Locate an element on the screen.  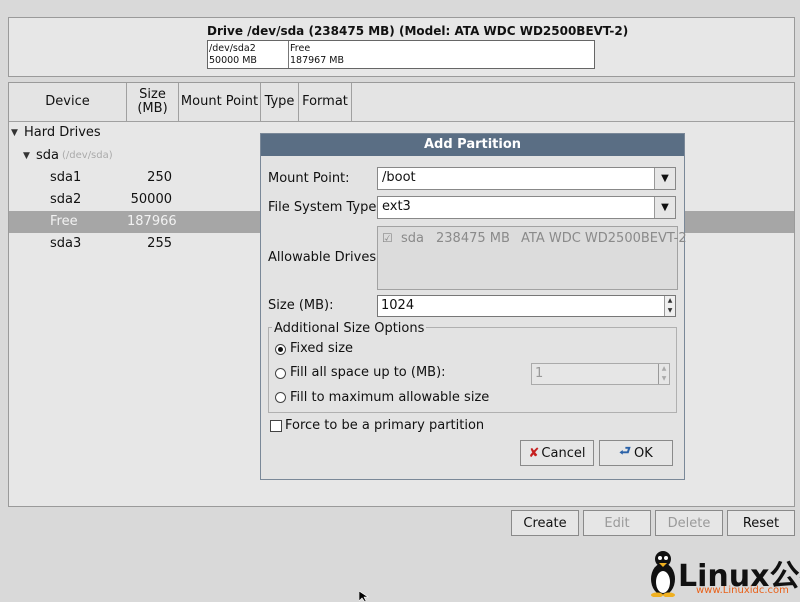
edit-button: Edit is located at coordinates (617, 523).